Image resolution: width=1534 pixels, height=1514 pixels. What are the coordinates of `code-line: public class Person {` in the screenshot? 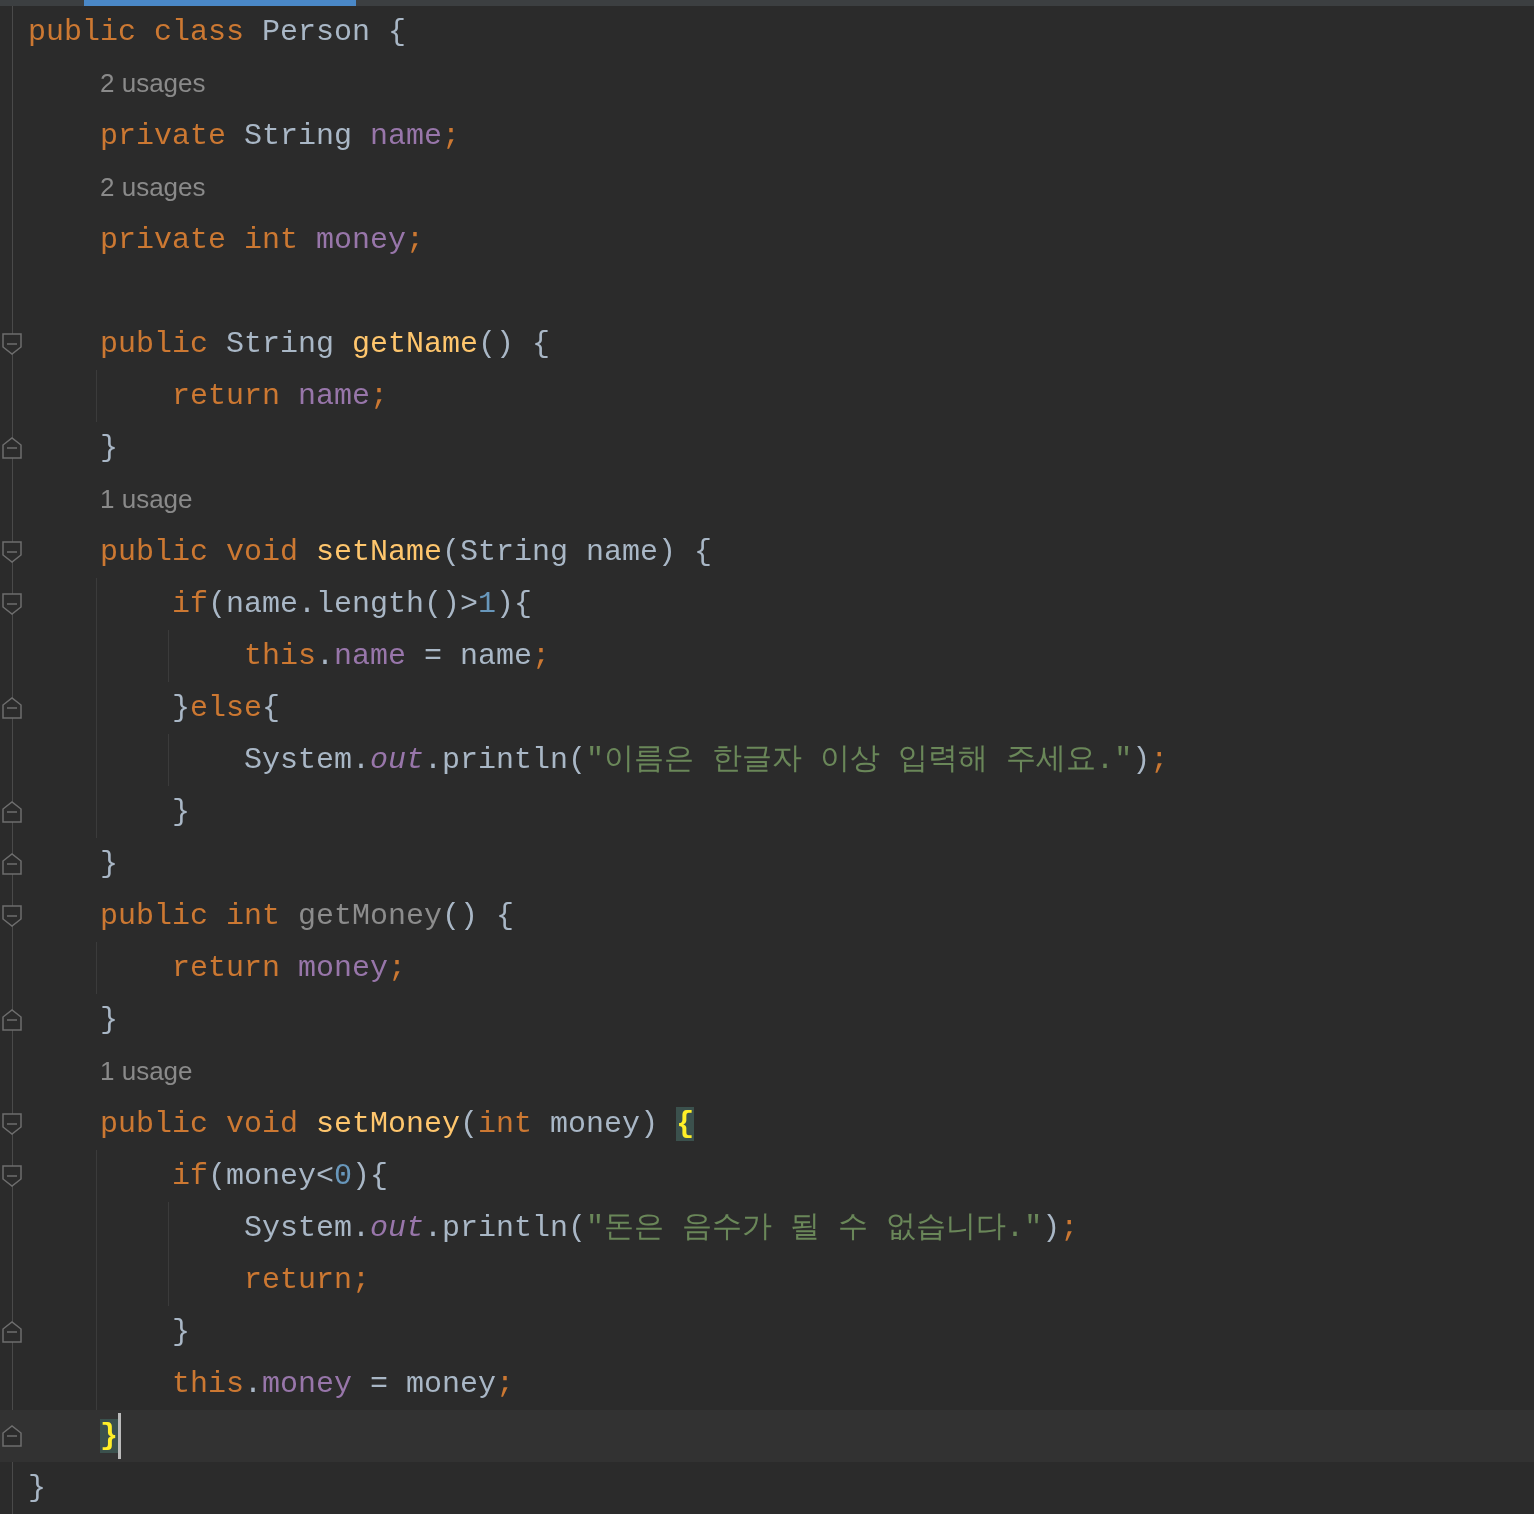 It's located at (217, 32).